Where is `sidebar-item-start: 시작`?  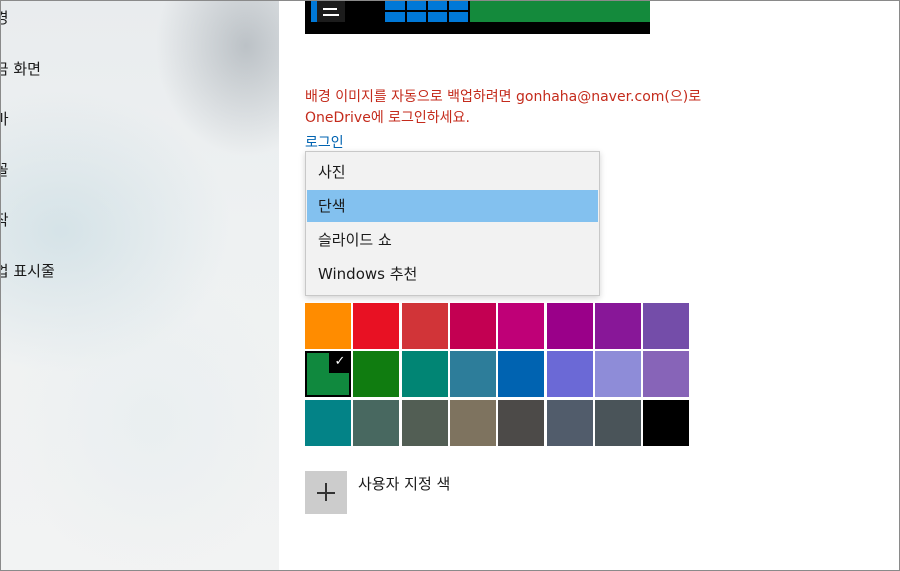 sidebar-item-start: 시작 is located at coordinates (5, 219).